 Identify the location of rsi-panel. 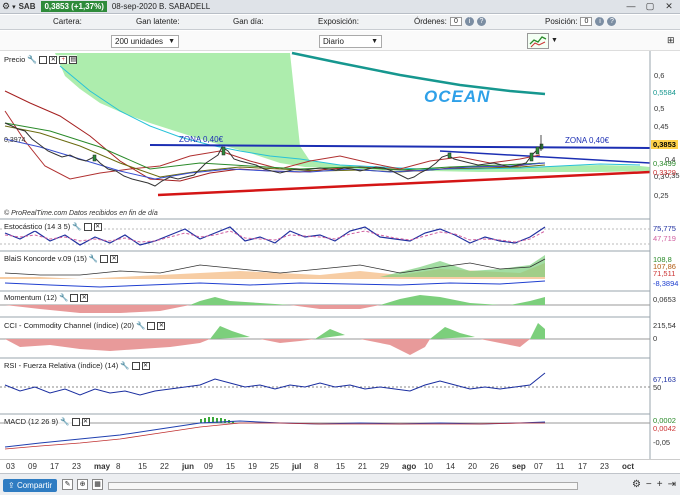
(325, 384).